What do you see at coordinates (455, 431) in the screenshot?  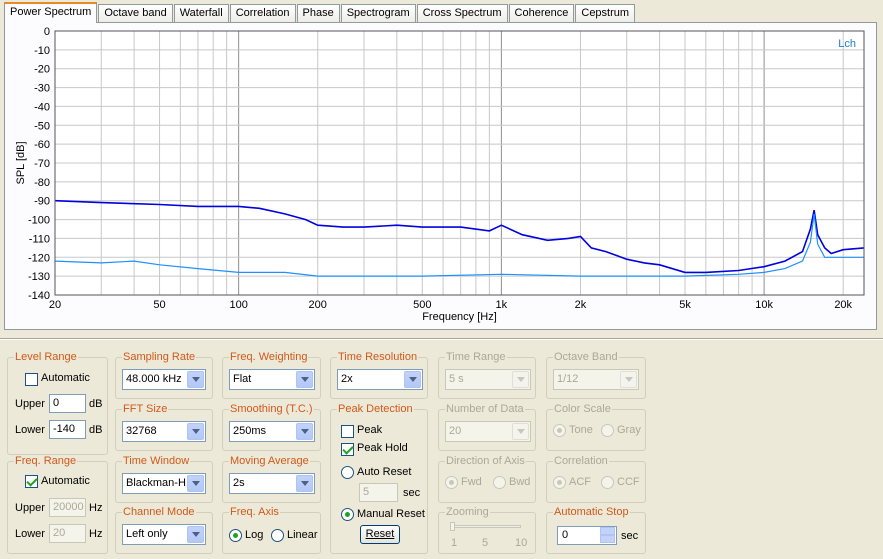 I see `number-of-data-value: 20` at bounding box center [455, 431].